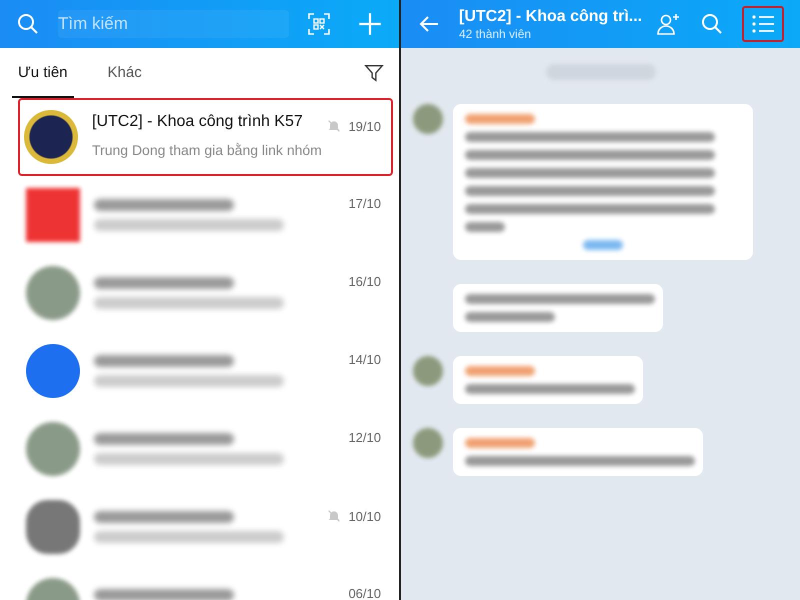 The width and height of the screenshot is (800, 600). I want to click on qr-code-icon, so click(319, 24).